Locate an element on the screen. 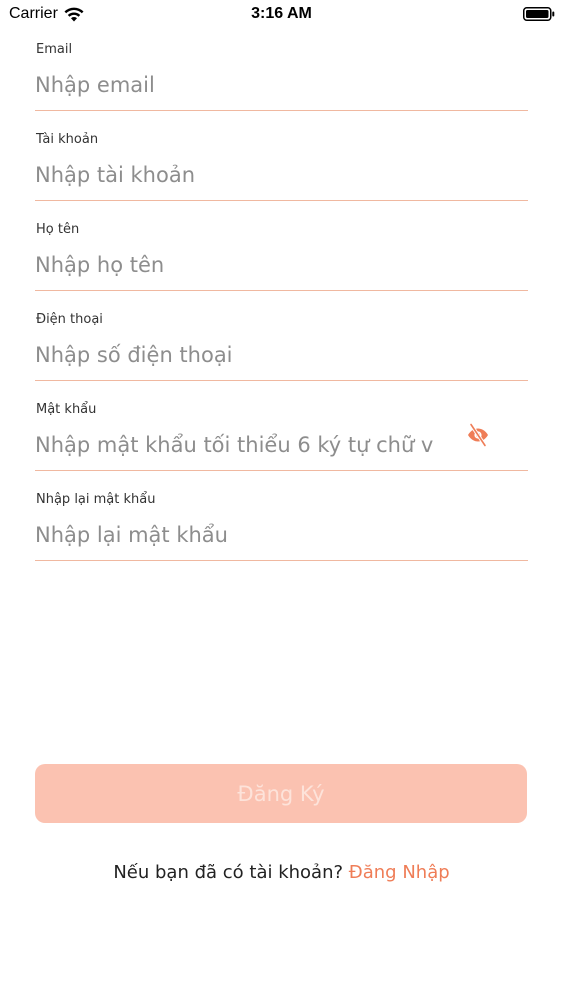 The height and width of the screenshot is (1000, 563). email-field is located at coordinates (235, 85).